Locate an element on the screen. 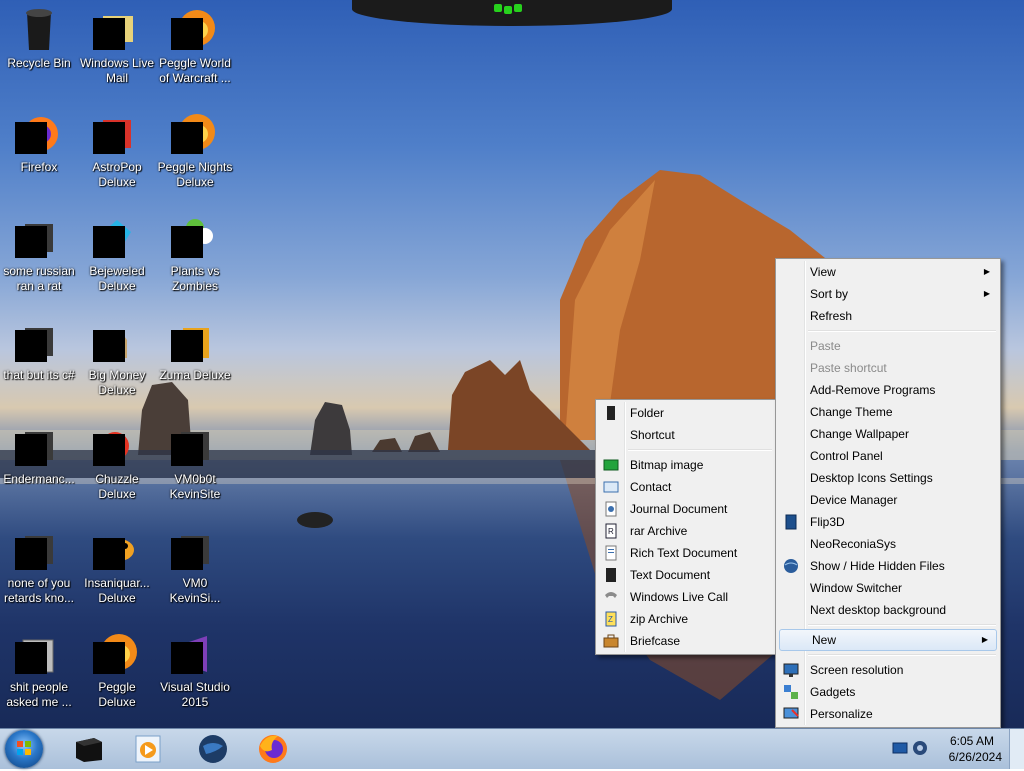 The image size is (1024, 771). desktop-icon: VM0b0t KevinSite is located at coordinates (195, 462).